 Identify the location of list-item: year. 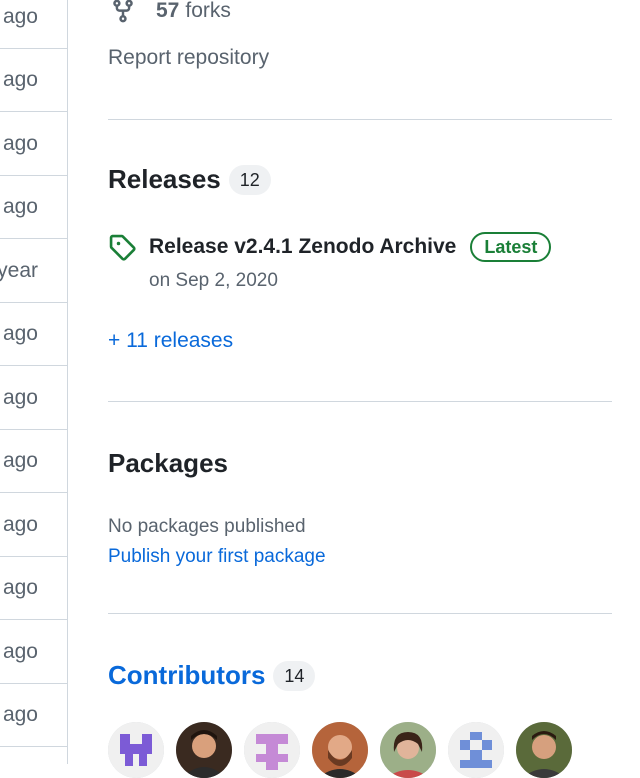
(33, 271).